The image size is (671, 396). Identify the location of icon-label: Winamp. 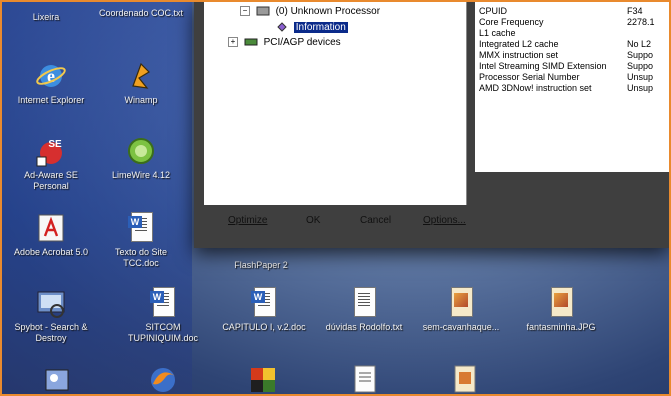
(141, 100).